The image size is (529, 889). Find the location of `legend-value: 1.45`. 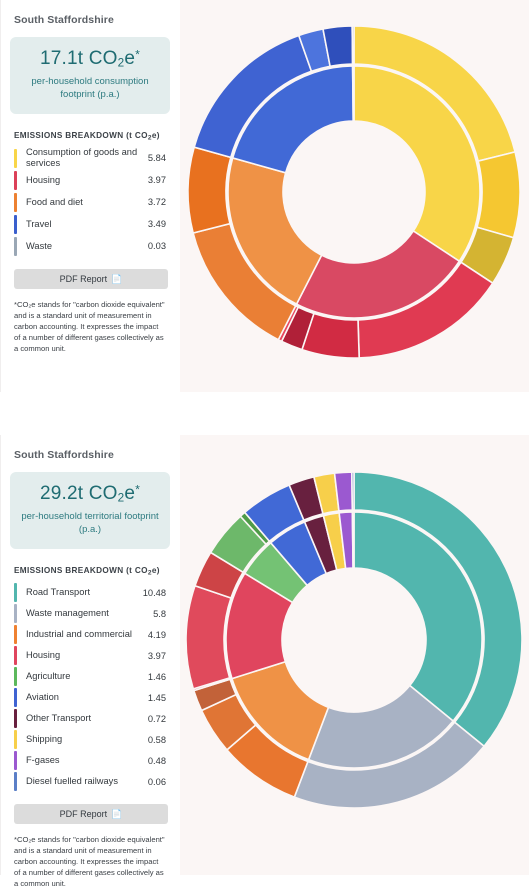

legend-value: 1.45 is located at coordinates (156, 697).